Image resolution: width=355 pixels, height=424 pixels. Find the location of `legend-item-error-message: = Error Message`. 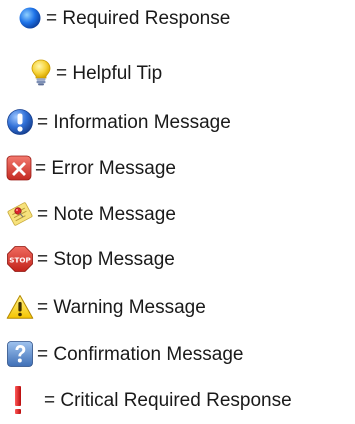

legend-item-error-message: = Error Message is located at coordinates (88, 168).